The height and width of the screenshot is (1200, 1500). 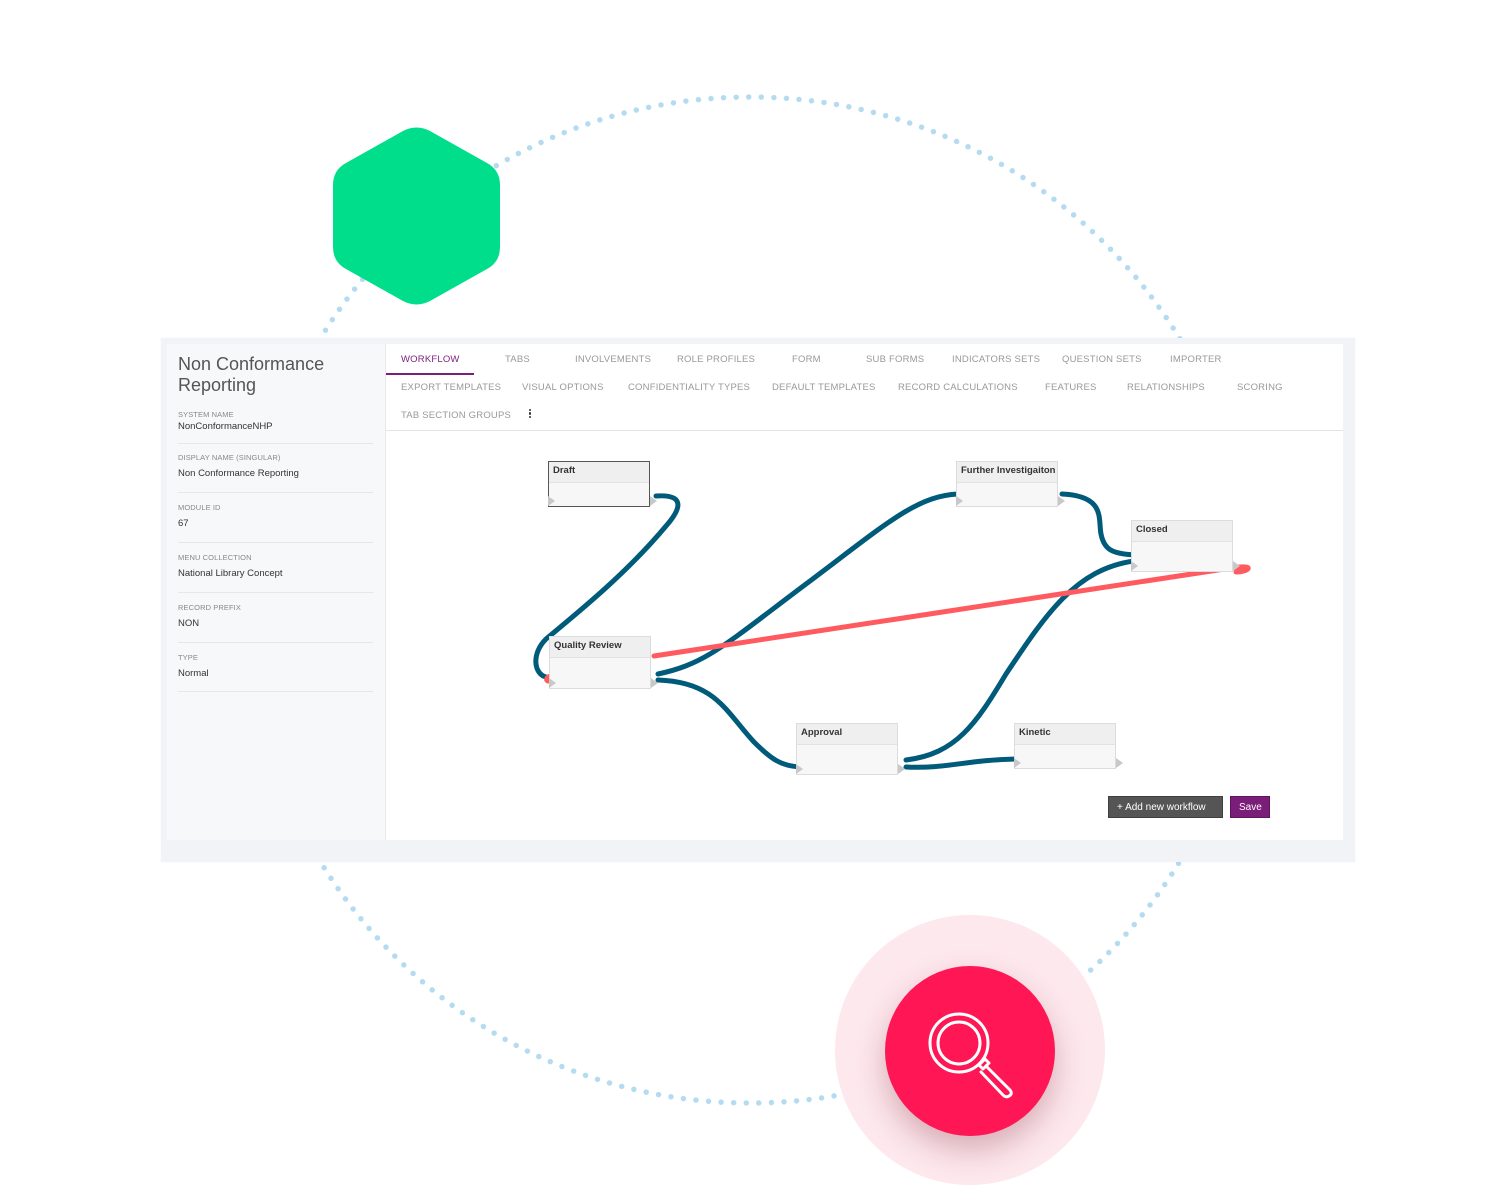 I want to click on field-label: MODULE ID, so click(x=199, y=507).